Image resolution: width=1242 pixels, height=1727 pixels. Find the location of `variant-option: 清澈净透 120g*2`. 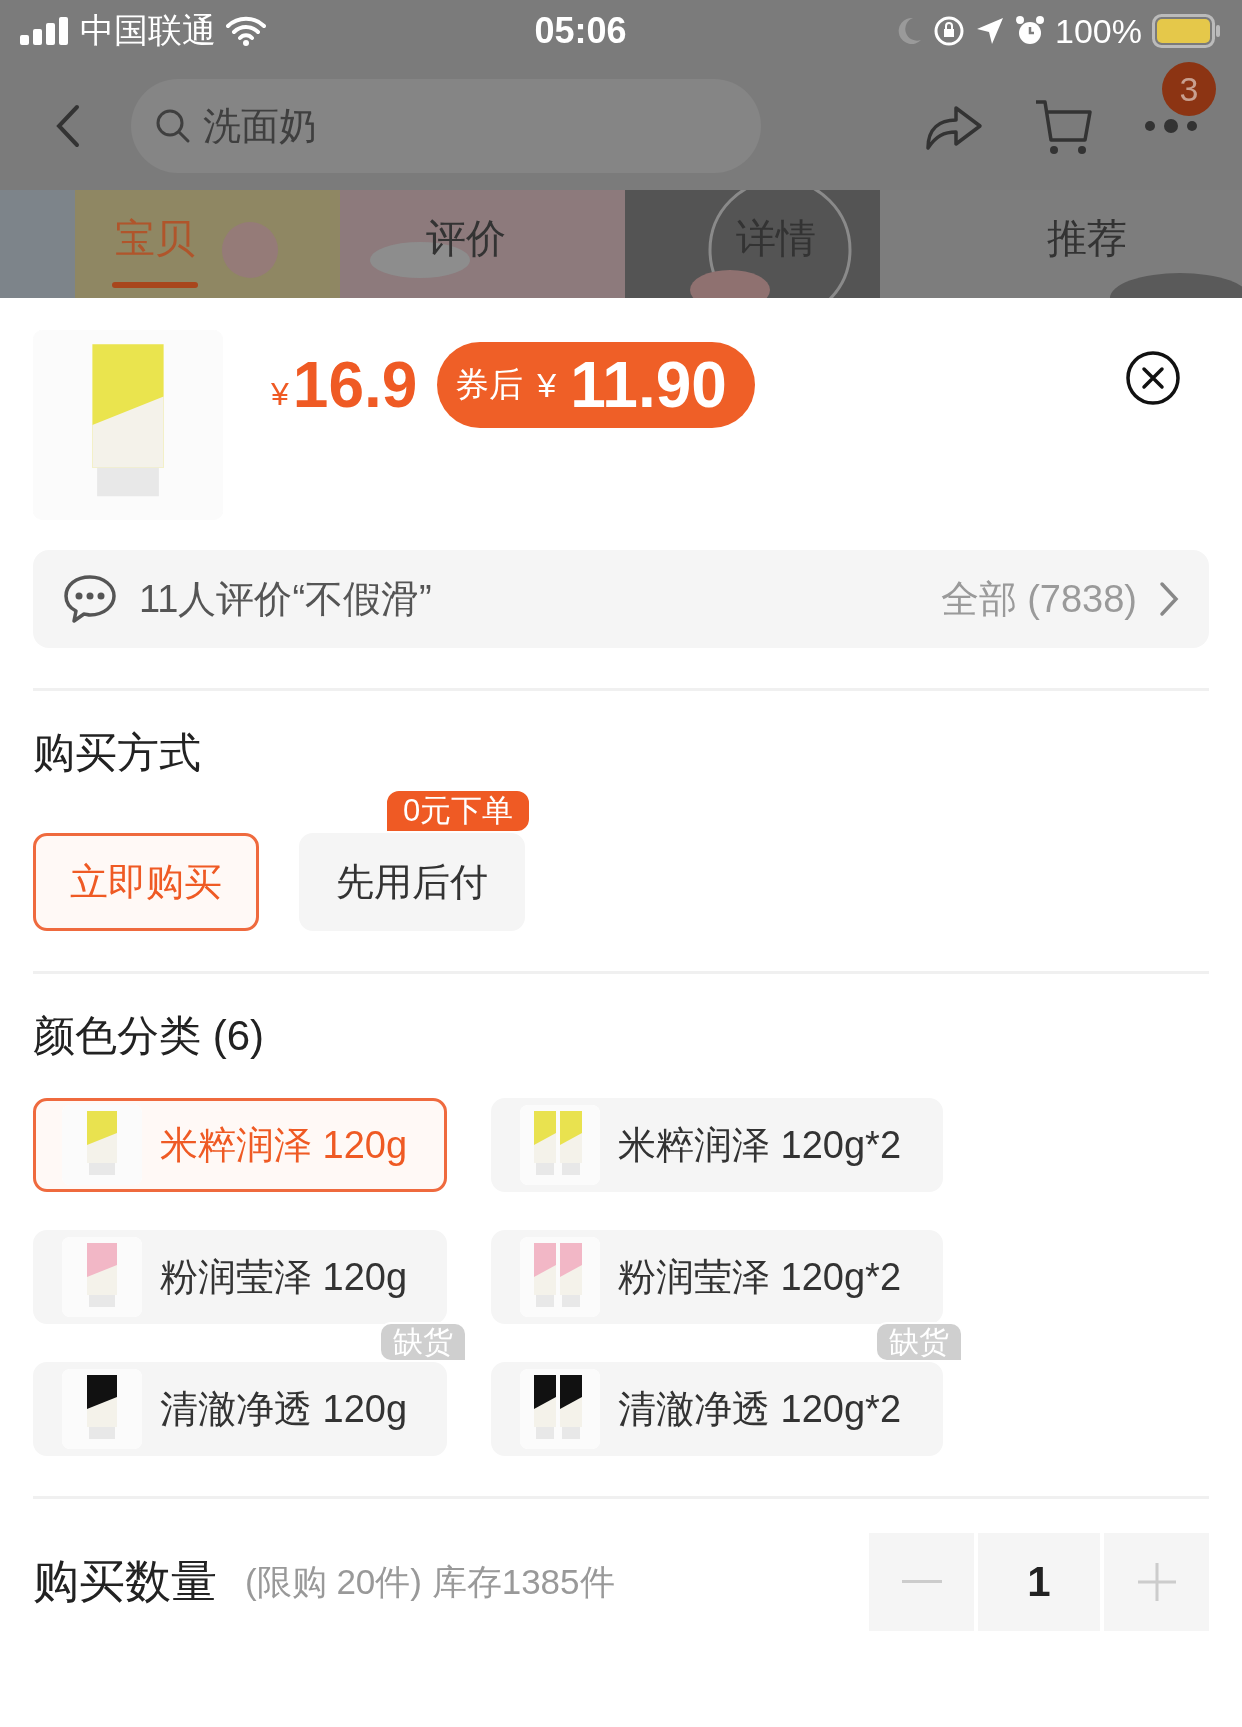

variant-option: 清澈净透 120g*2 is located at coordinates (717, 1409).